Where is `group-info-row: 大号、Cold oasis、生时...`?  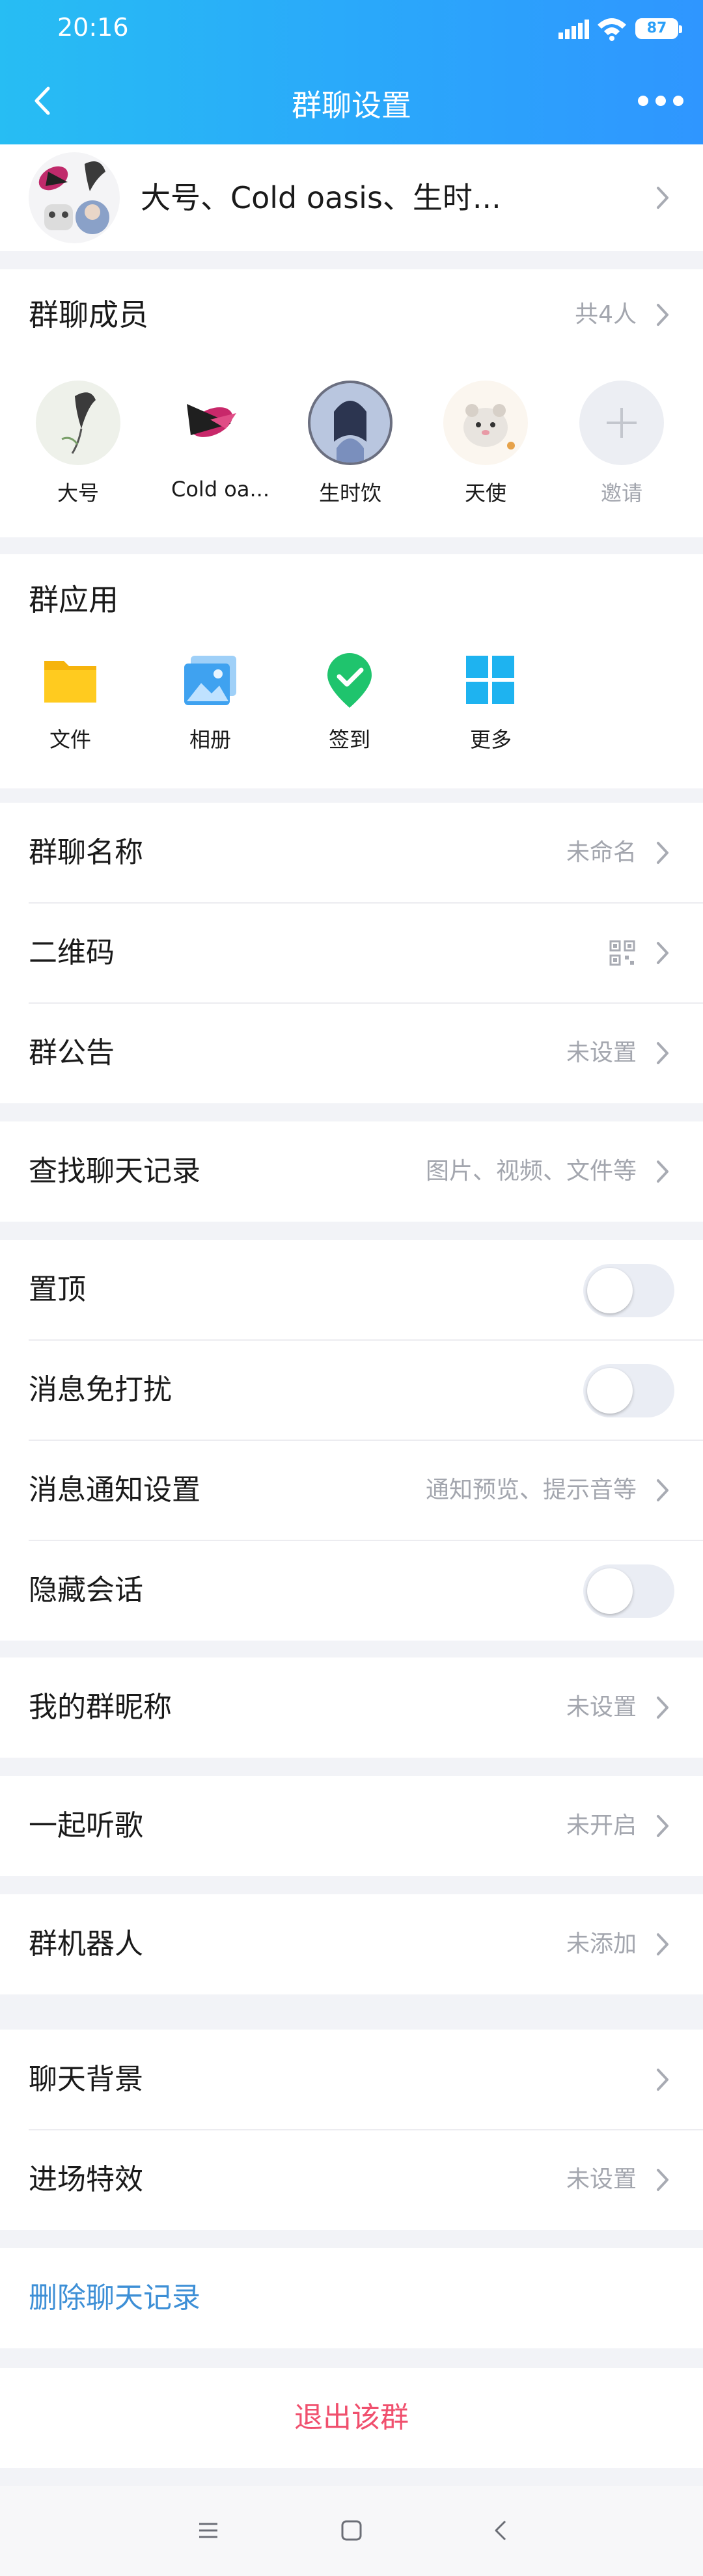
group-info-row: 大号、Cold oasis、生时... is located at coordinates (351, 197).